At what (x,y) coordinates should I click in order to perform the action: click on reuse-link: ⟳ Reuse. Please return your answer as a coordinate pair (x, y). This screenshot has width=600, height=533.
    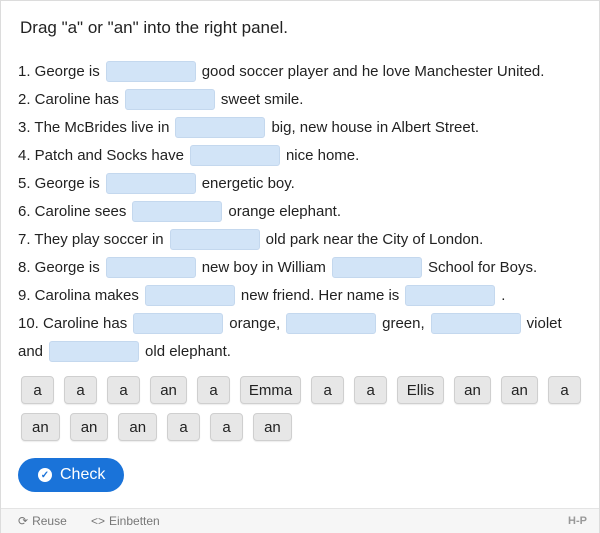
    Looking at the image, I should click on (42, 521).